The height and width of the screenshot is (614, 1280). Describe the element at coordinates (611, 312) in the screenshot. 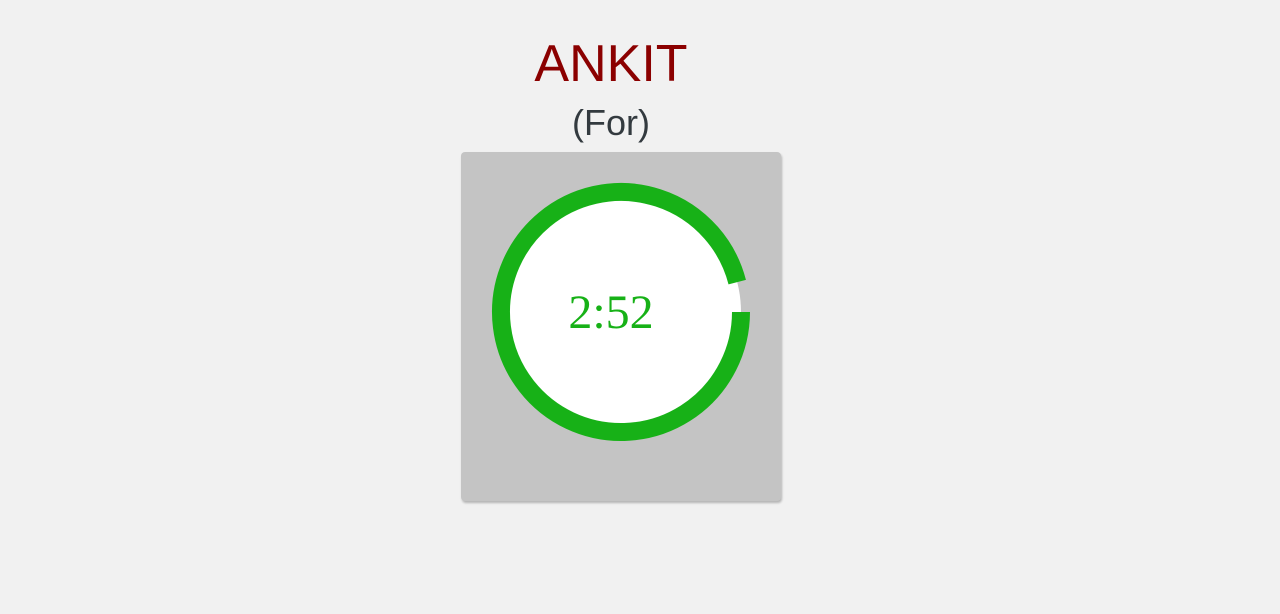

I see `timer-display: 2:52` at that location.